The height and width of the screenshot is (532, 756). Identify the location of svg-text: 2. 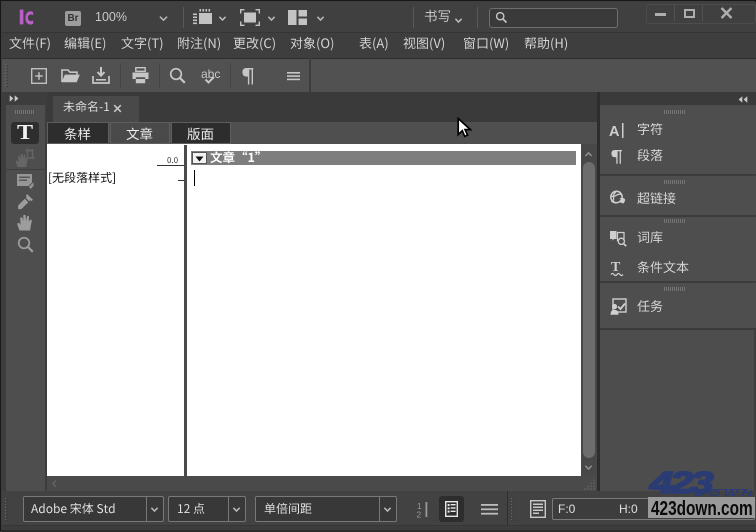
(419, 514).